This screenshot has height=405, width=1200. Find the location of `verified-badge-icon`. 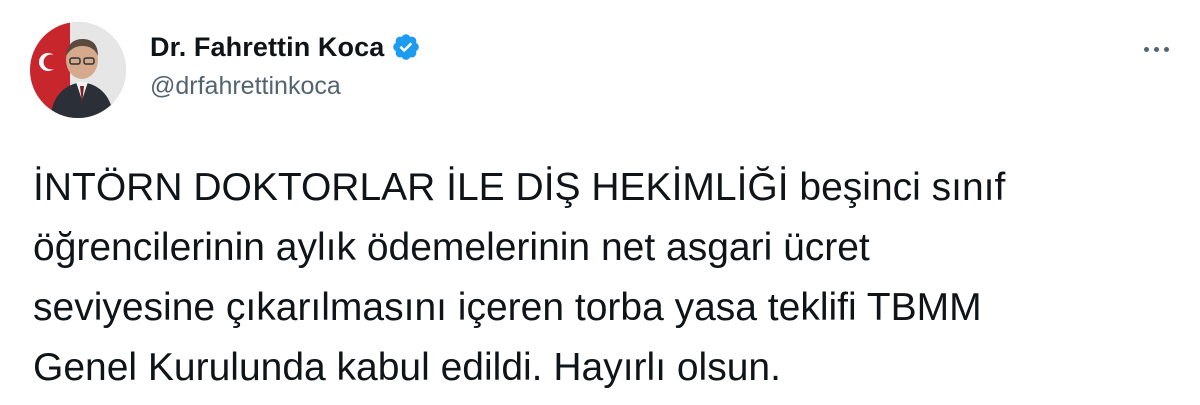

verified-badge-icon is located at coordinates (406, 47).